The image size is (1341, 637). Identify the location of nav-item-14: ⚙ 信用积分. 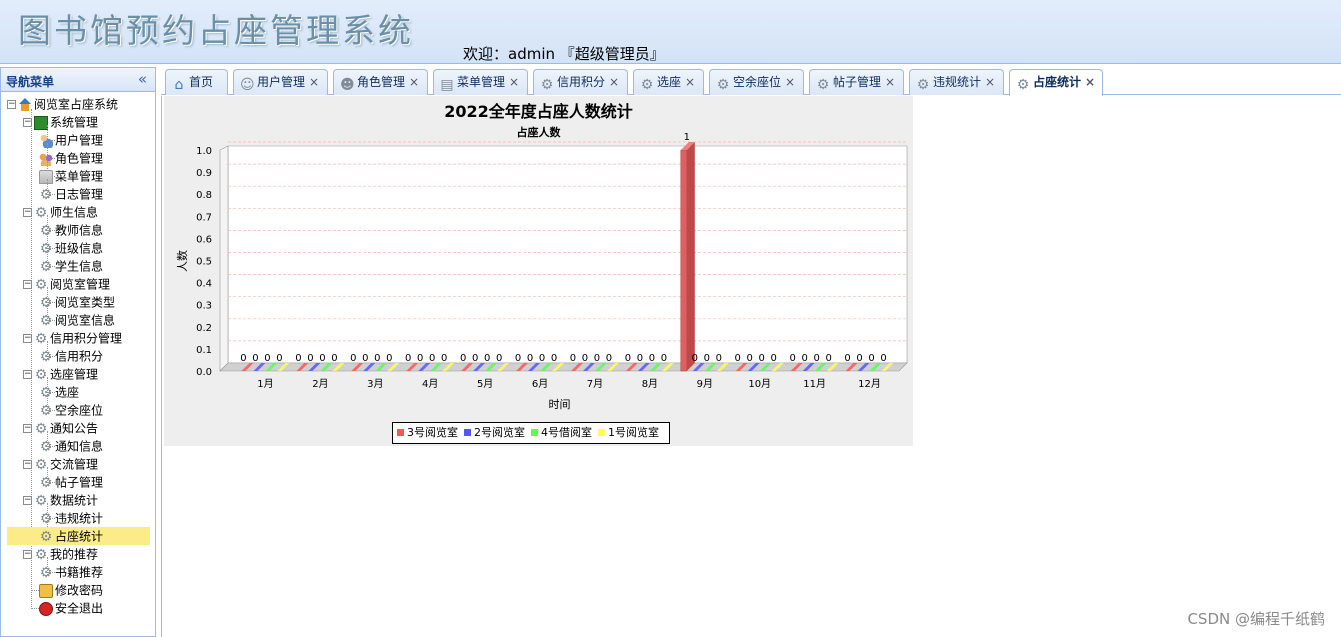
(78, 356).